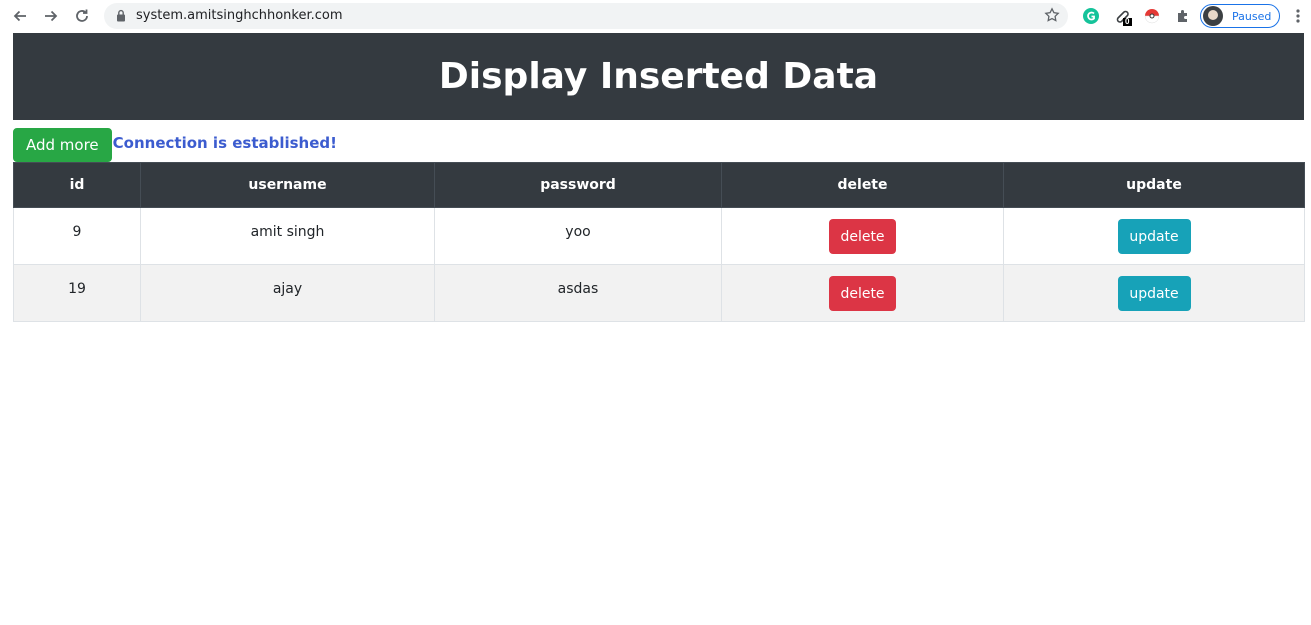  Describe the element at coordinates (287, 293) in the screenshot. I see `cell-username: ajay` at that location.